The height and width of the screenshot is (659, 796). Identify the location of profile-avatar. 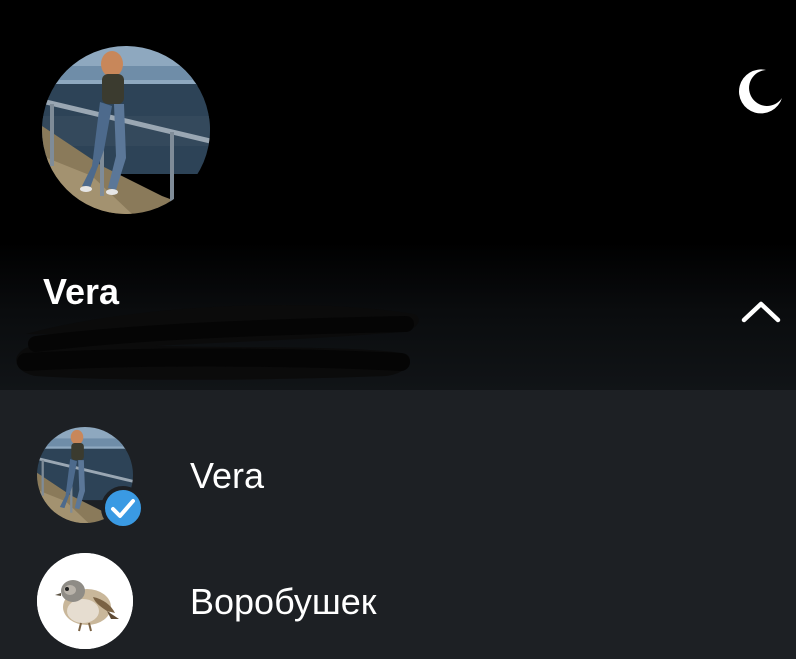
(126, 130).